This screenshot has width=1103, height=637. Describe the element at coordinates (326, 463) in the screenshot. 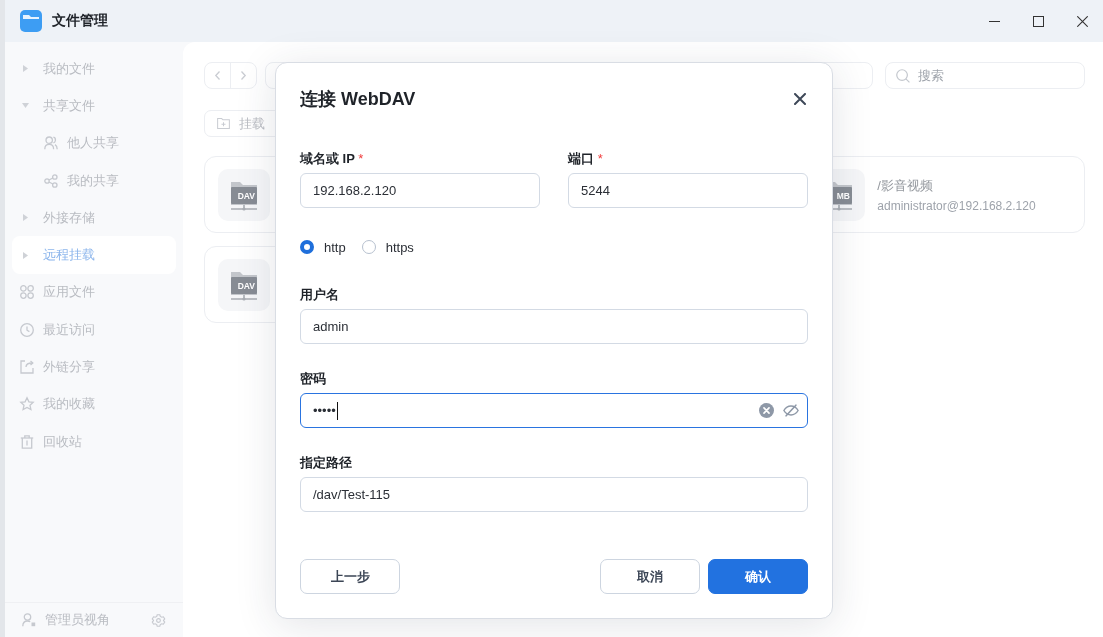

I see `field-label: 指定路径` at that location.